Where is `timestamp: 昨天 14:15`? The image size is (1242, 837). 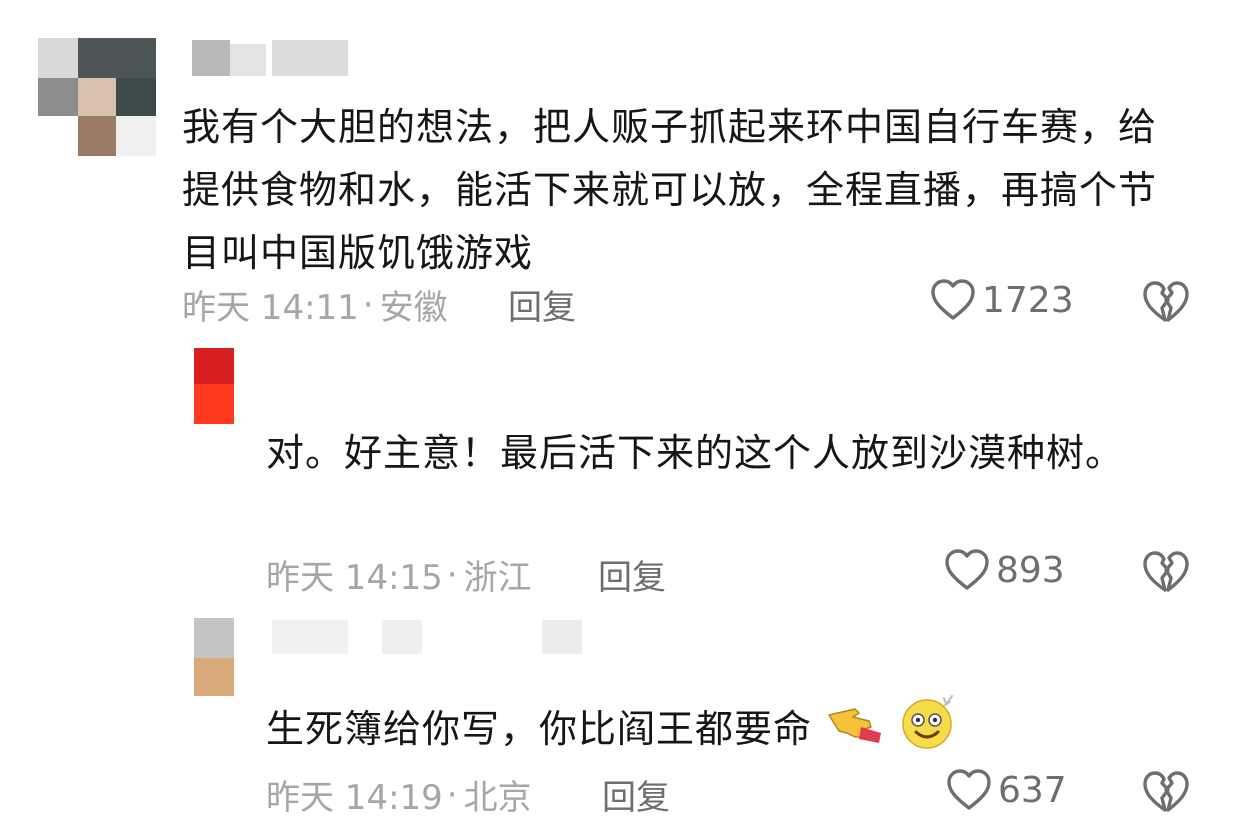
timestamp: 昨天 14:15 is located at coordinates (354, 578).